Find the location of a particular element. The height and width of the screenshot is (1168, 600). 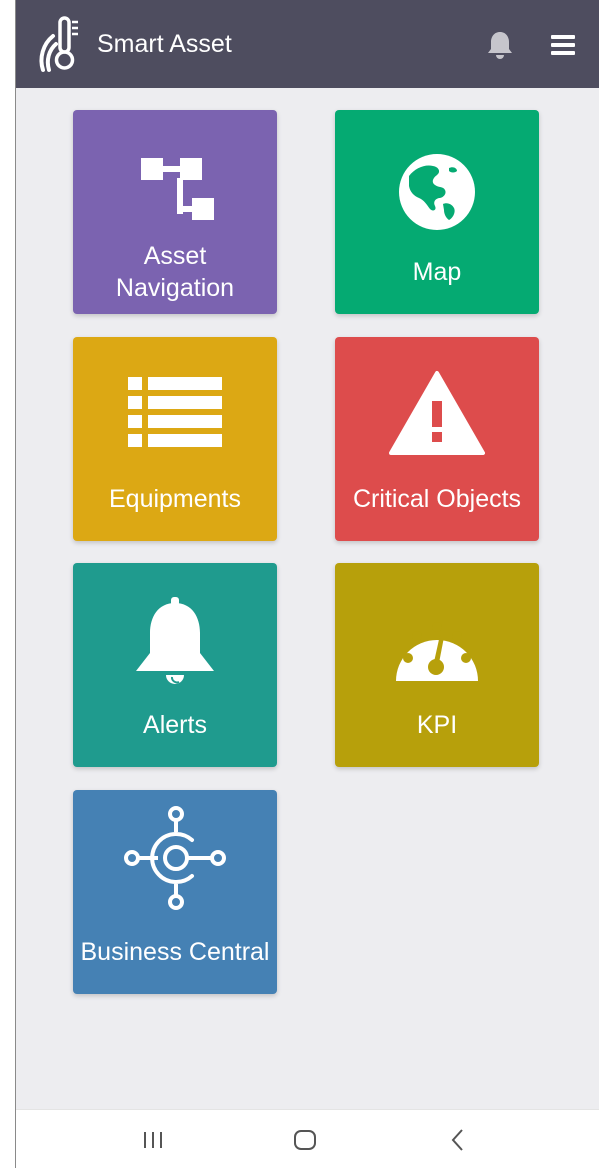

tile-map: Map is located at coordinates (437, 212).